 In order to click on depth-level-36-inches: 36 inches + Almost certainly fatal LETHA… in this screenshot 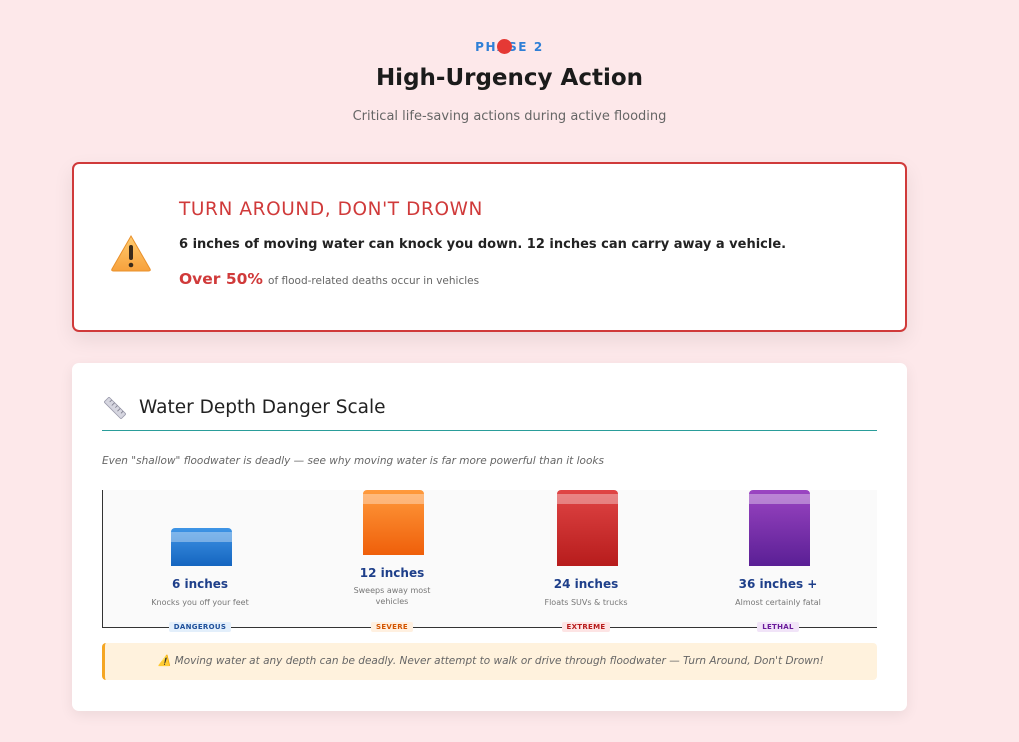, I will do `click(778, 561)`.